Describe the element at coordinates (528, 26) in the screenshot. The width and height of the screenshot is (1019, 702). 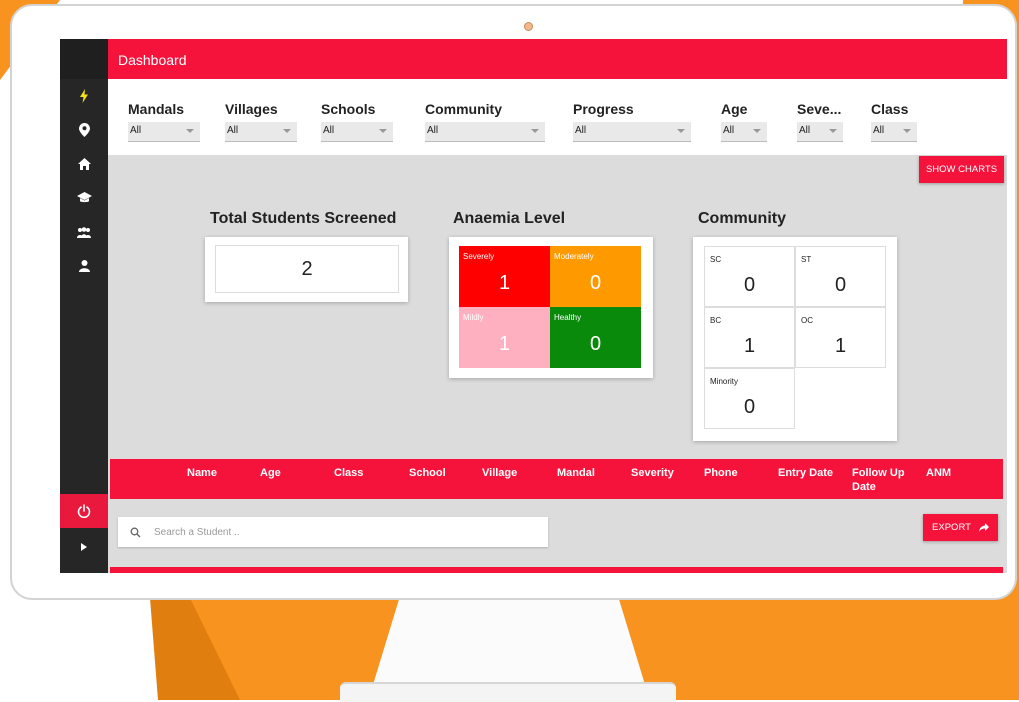
I see `camera-dot` at that location.